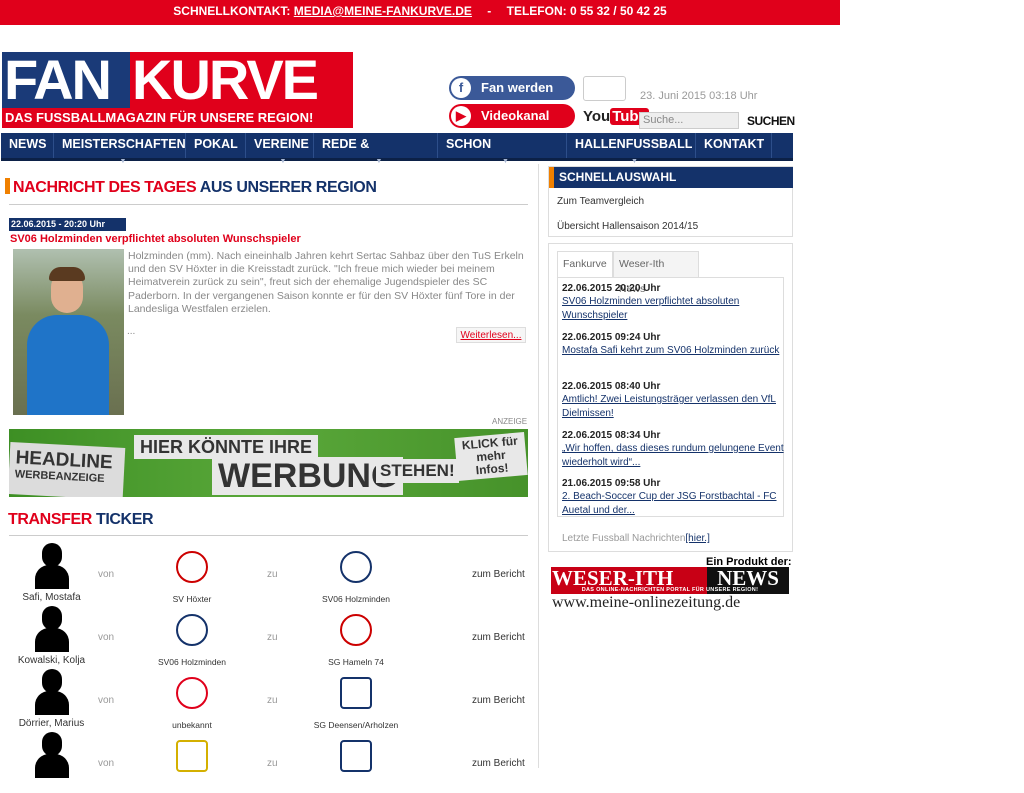 The width and height of the screenshot is (1024, 793). Describe the element at coordinates (515, 115) in the screenshot. I see `video-label: Videokanal` at that location.